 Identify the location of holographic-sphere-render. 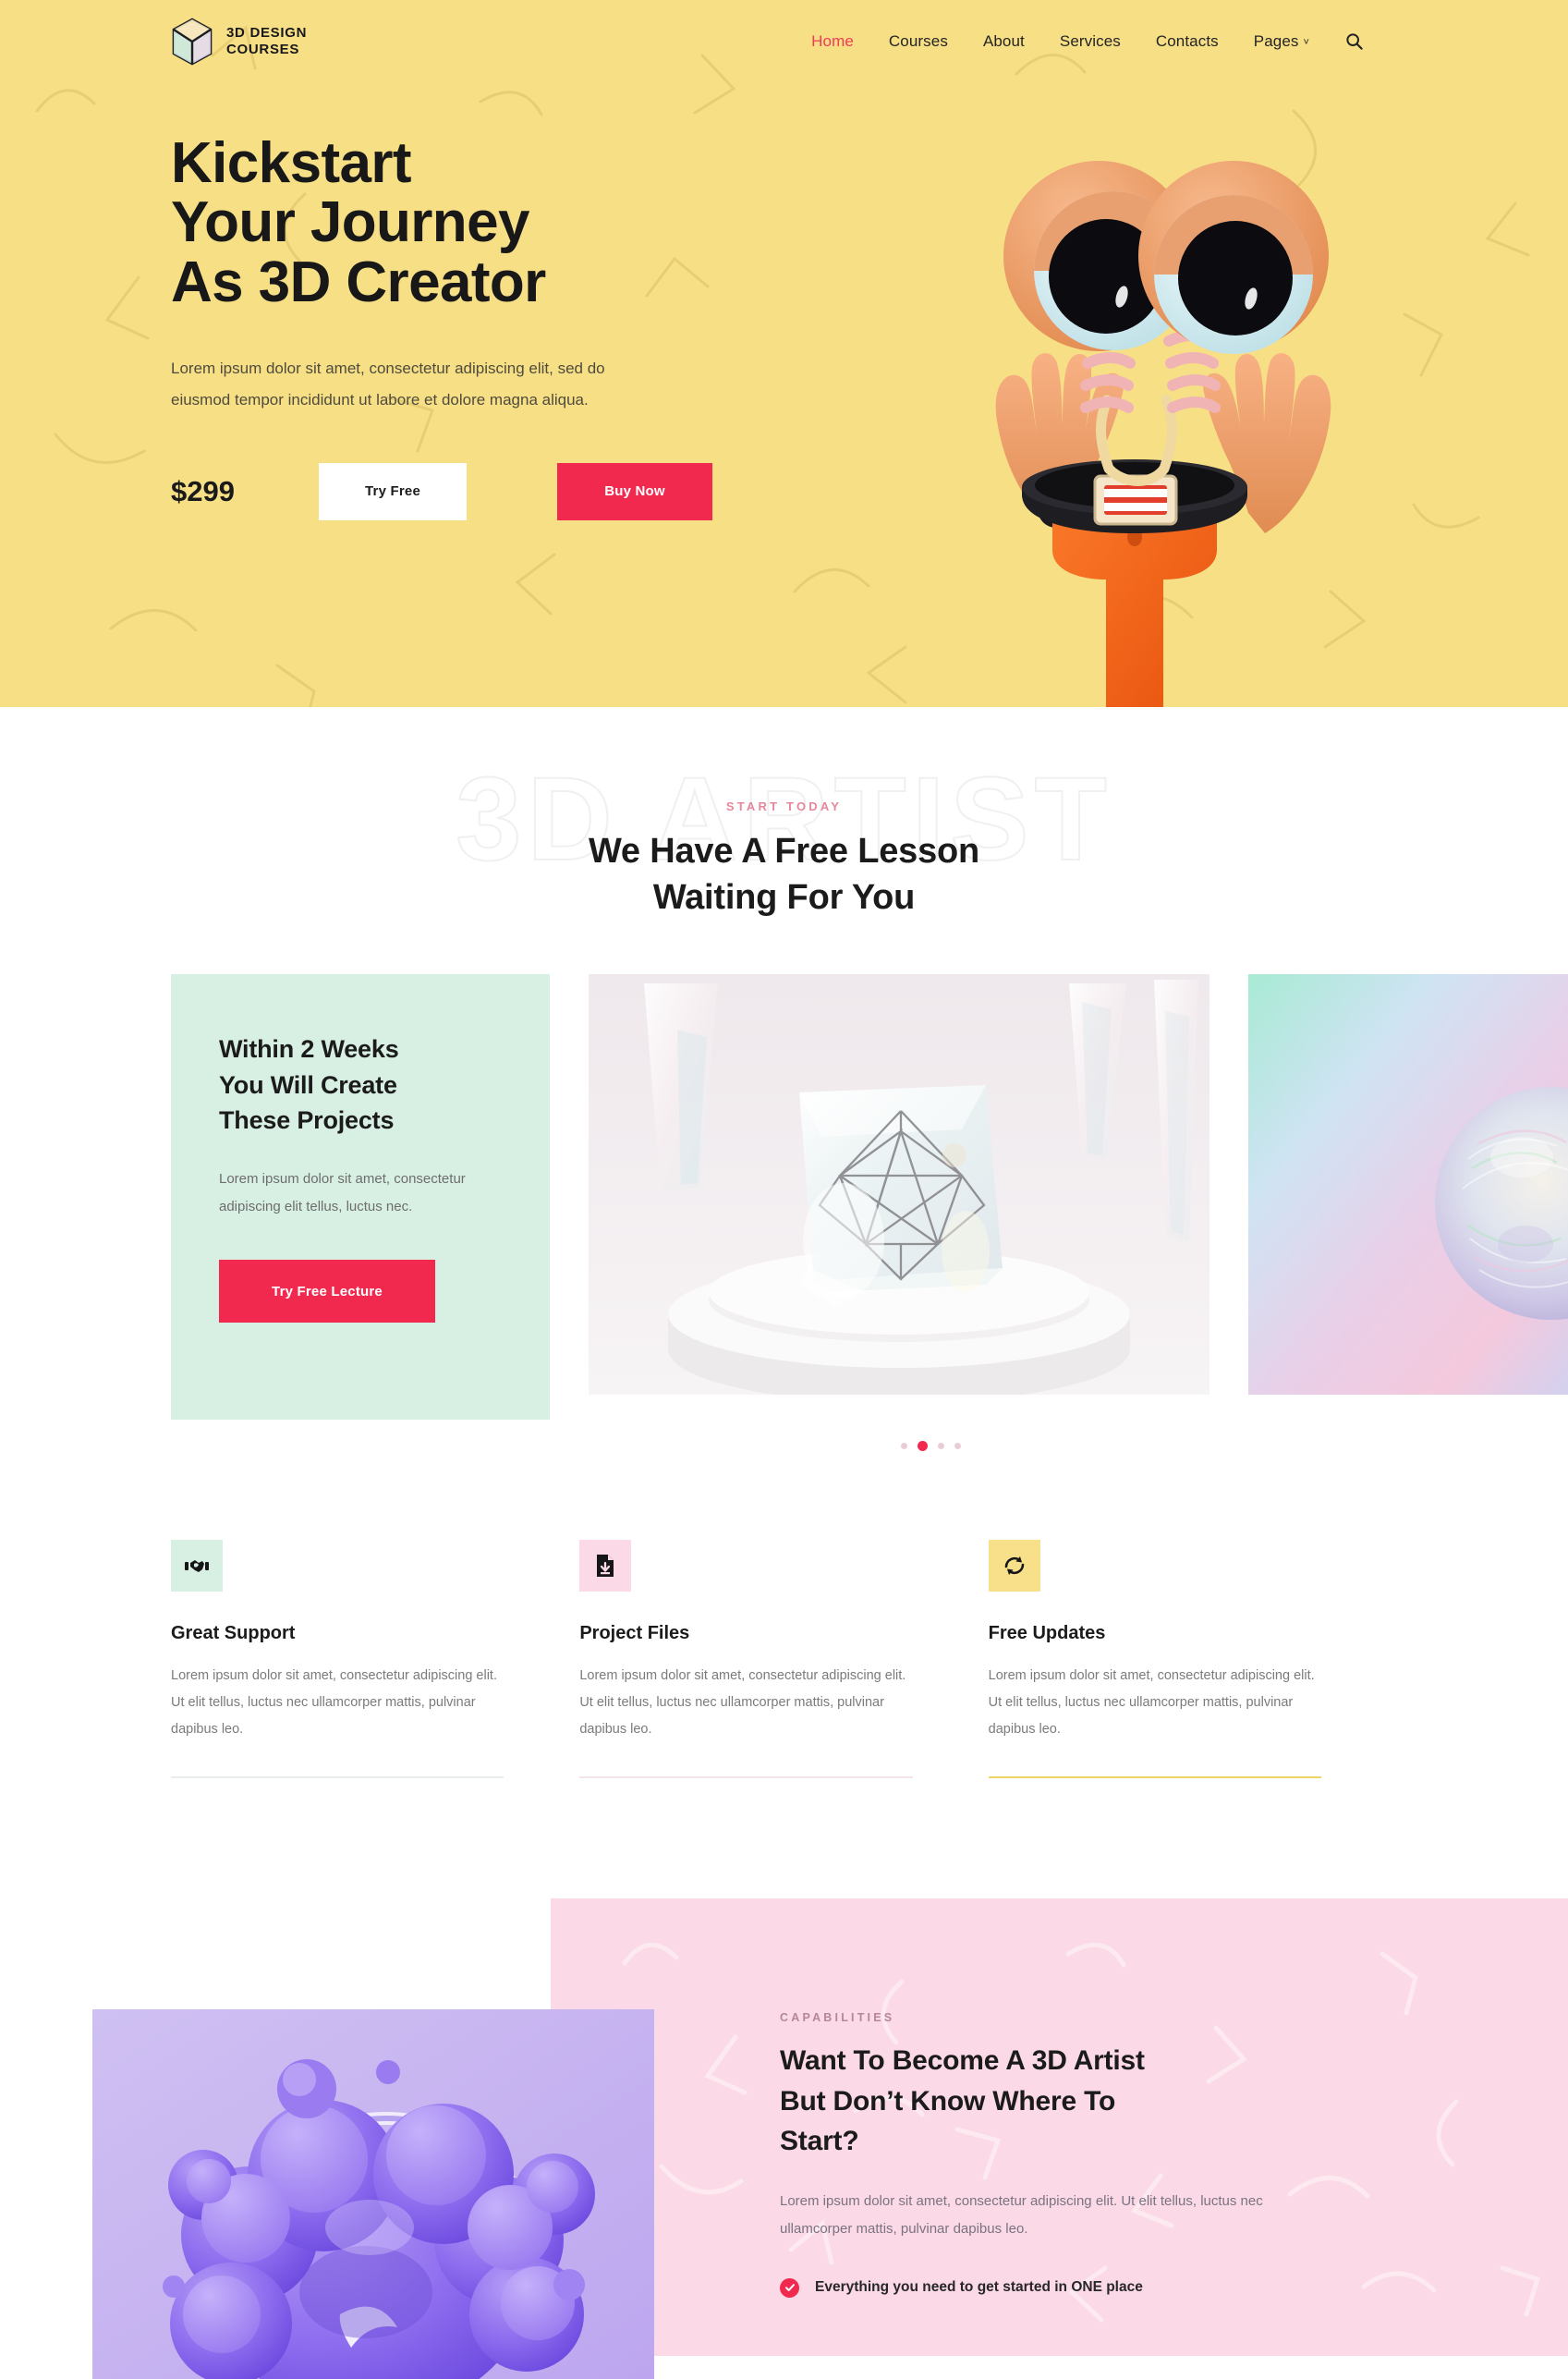
(1408, 1185).